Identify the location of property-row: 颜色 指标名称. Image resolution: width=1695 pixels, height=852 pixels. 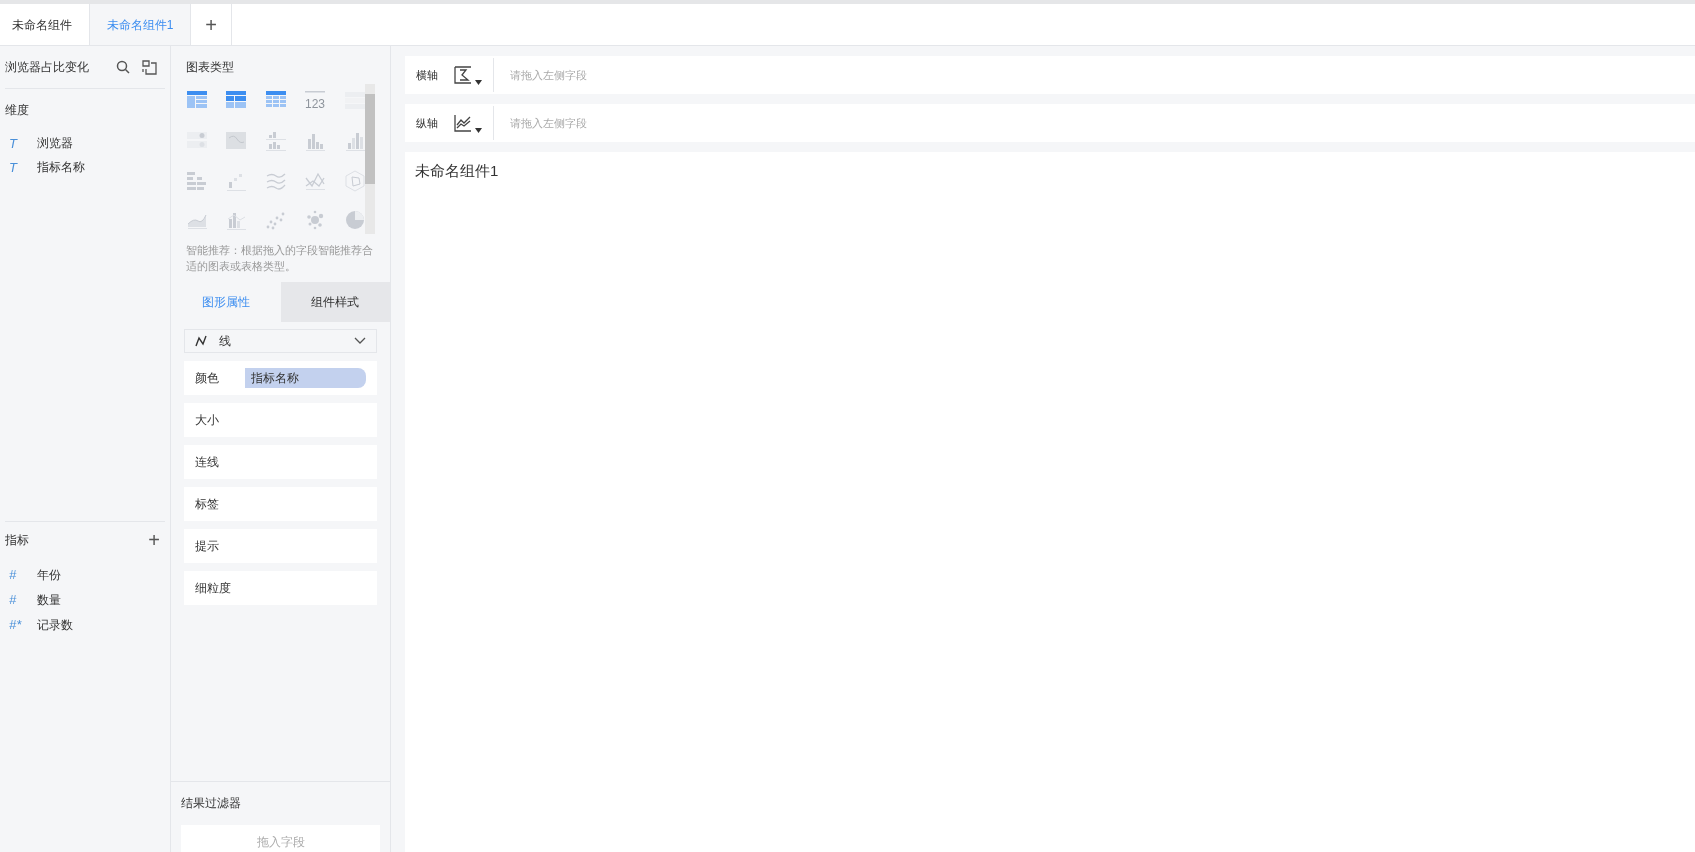
(280, 378).